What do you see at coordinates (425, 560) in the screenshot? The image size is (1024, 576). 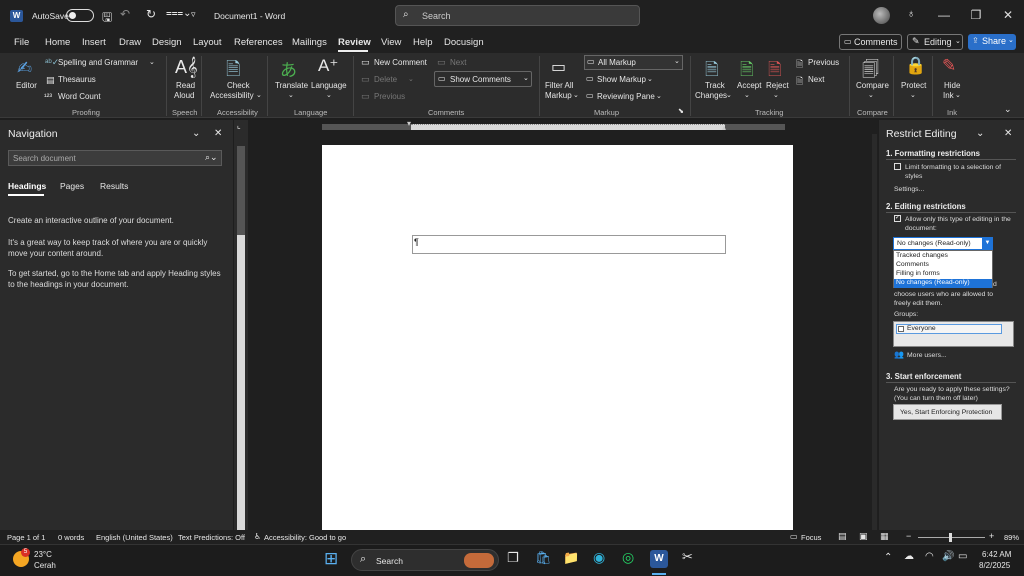 I see `taskbar-search: ⌕ Search` at bounding box center [425, 560].